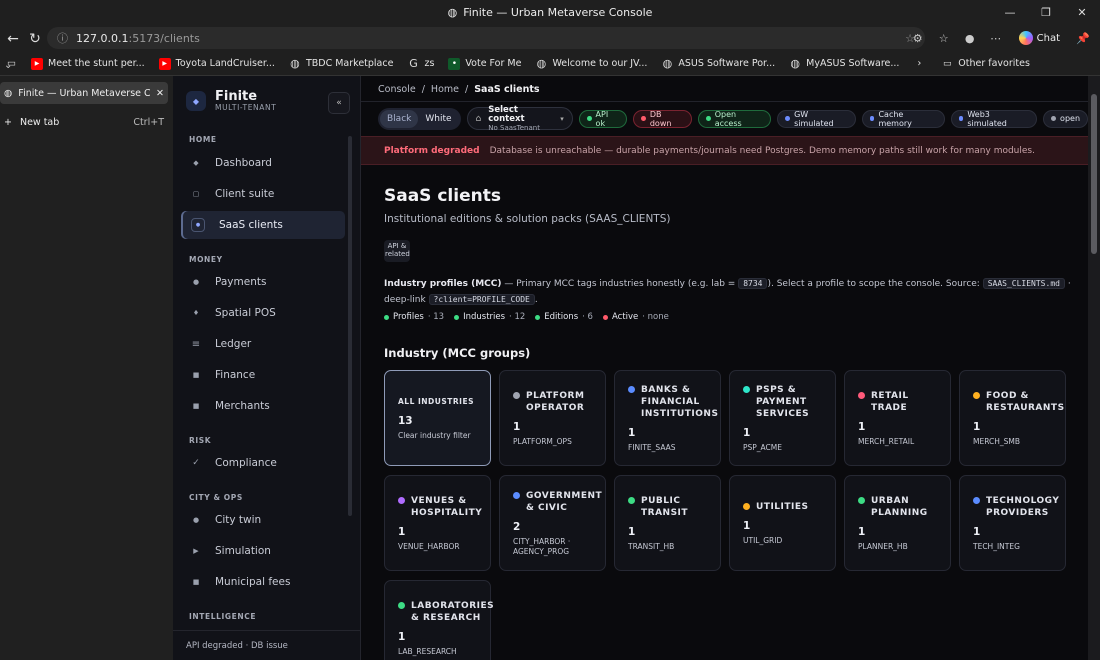  What do you see at coordinates (662, 118) in the screenshot?
I see `pill-db-down: DB down` at bounding box center [662, 118].